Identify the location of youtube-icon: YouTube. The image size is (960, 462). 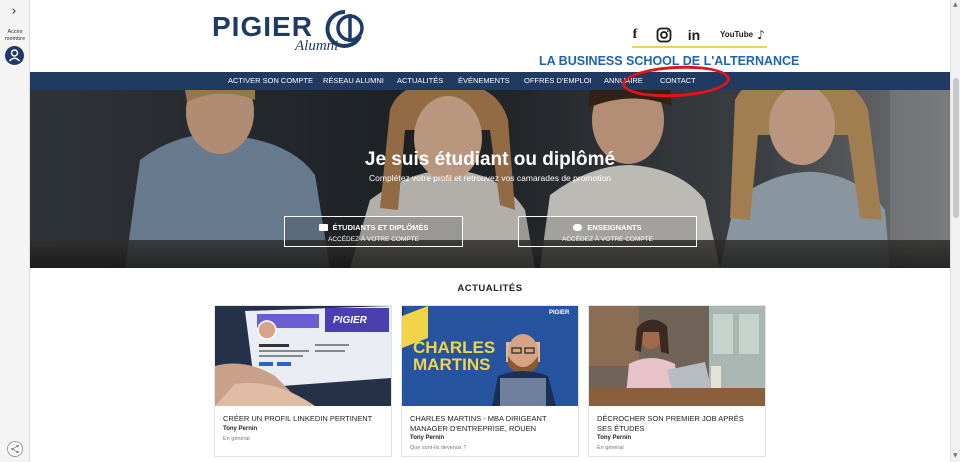
(736, 35).